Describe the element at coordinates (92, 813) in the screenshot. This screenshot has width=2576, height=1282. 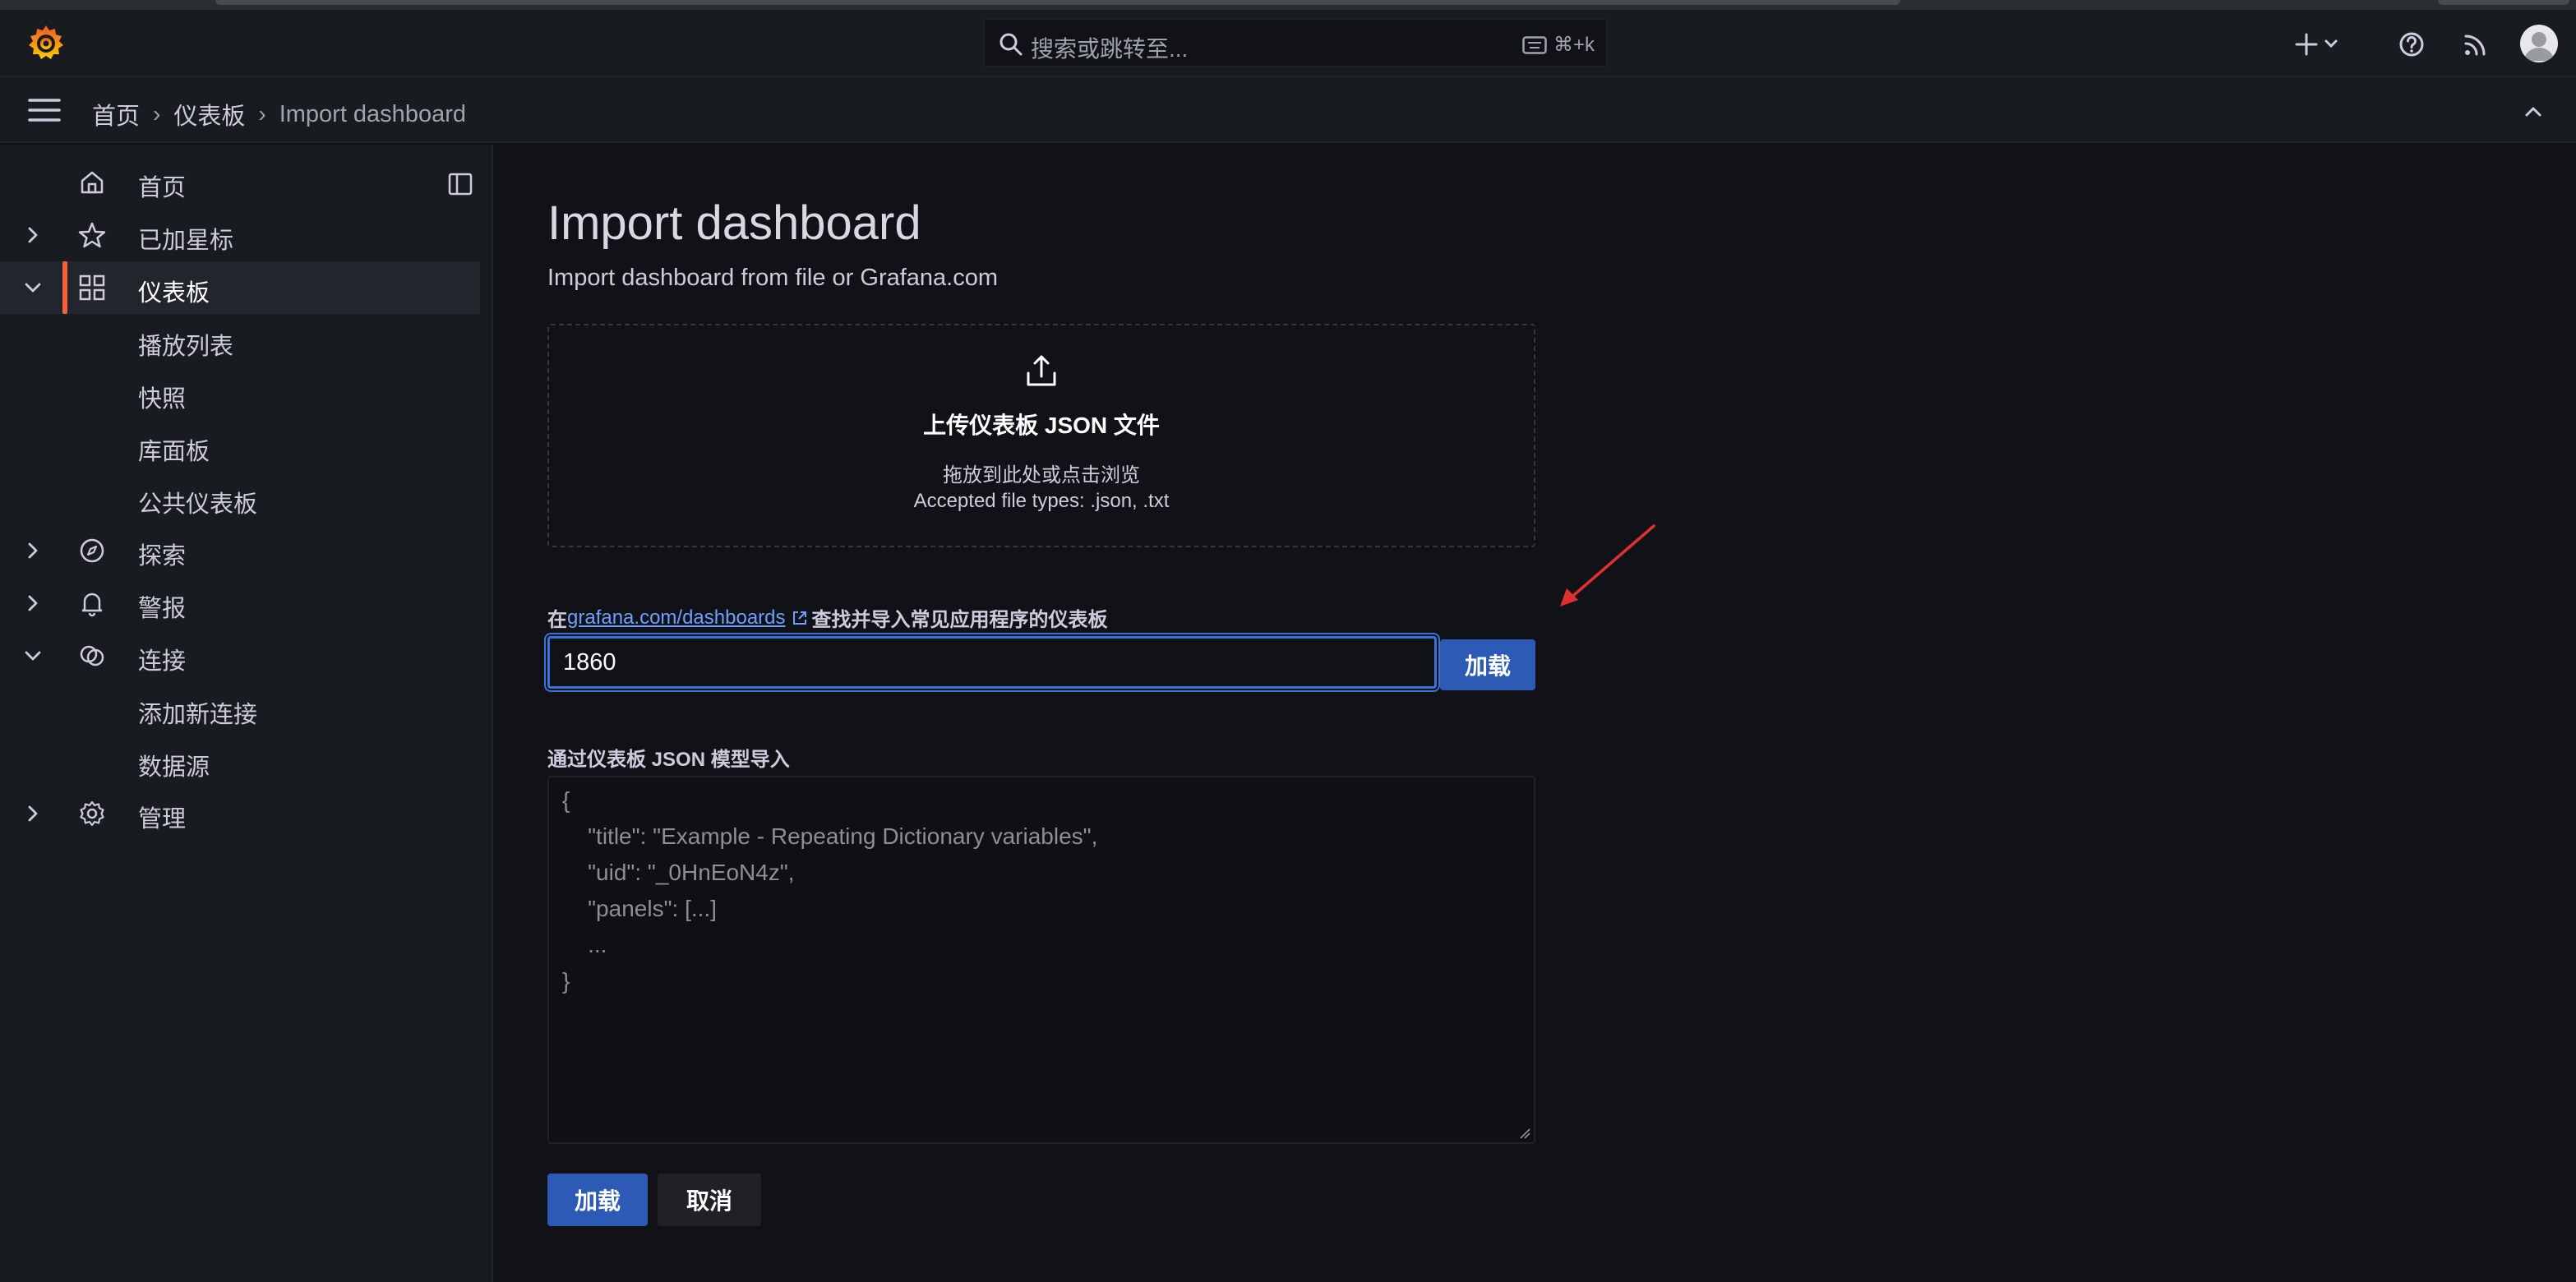
I see `gear-icon` at that location.